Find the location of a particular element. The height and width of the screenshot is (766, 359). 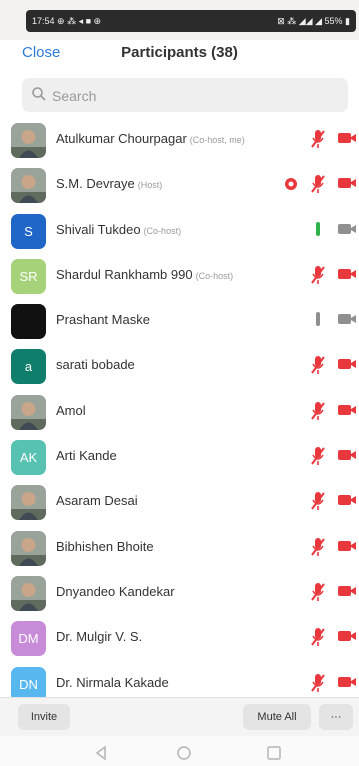

status-bar: 17:54 ⊕ ⁂ ◂ ■ ⊕ ⊠ ⁂ ◢◢ ◢ 55% ▮ is located at coordinates (179, 20).